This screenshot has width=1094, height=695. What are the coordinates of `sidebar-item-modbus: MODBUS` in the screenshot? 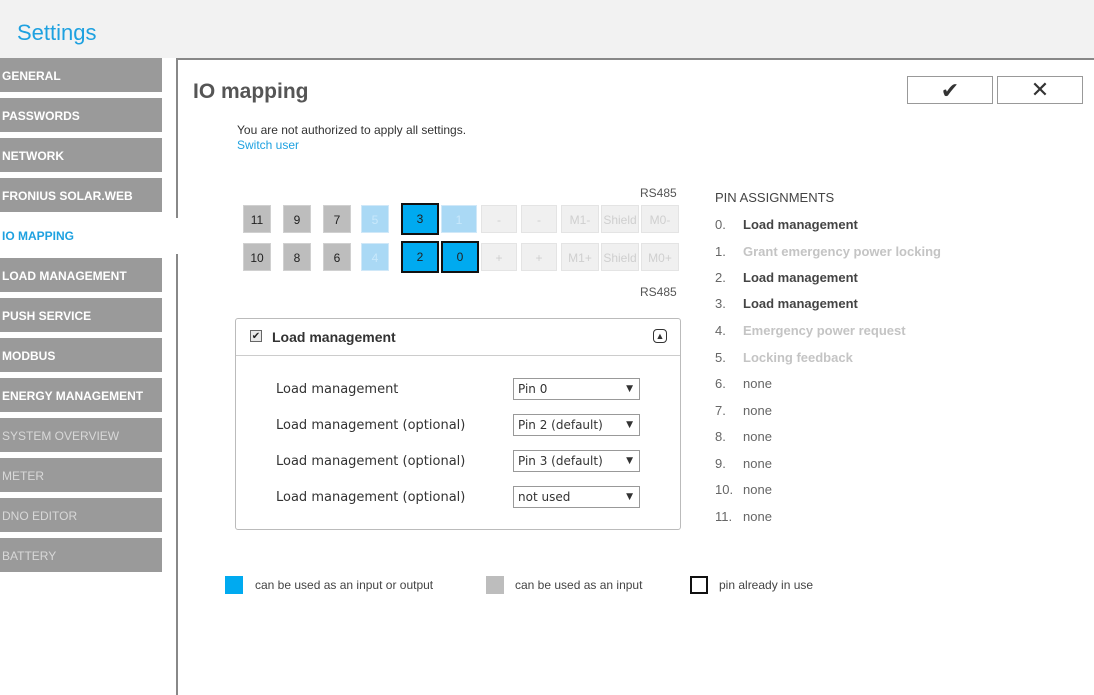 It's located at (81, 356).